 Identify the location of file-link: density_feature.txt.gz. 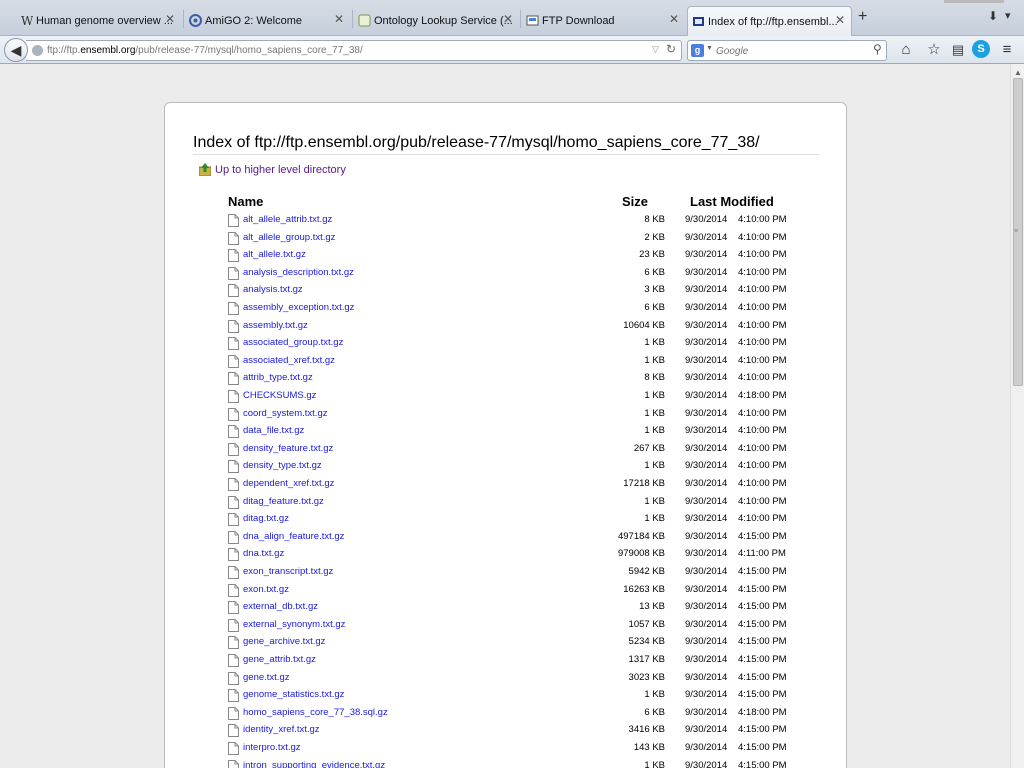
(288, 448).